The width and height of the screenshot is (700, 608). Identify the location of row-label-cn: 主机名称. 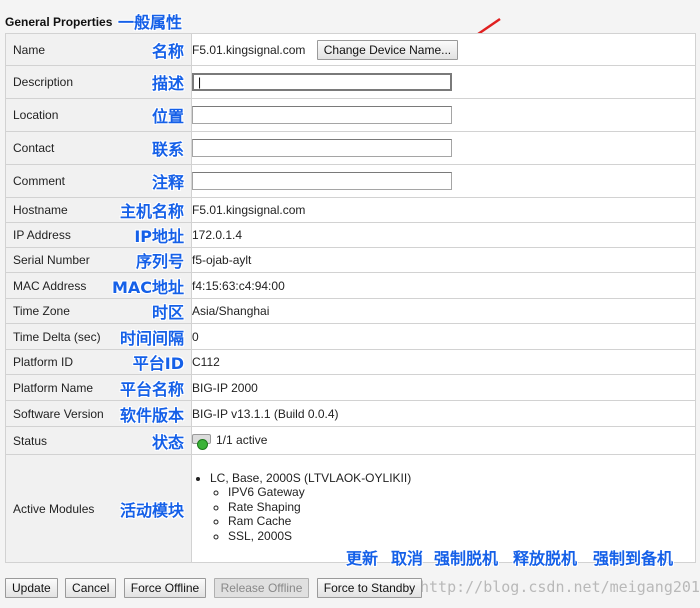
(151, 211).